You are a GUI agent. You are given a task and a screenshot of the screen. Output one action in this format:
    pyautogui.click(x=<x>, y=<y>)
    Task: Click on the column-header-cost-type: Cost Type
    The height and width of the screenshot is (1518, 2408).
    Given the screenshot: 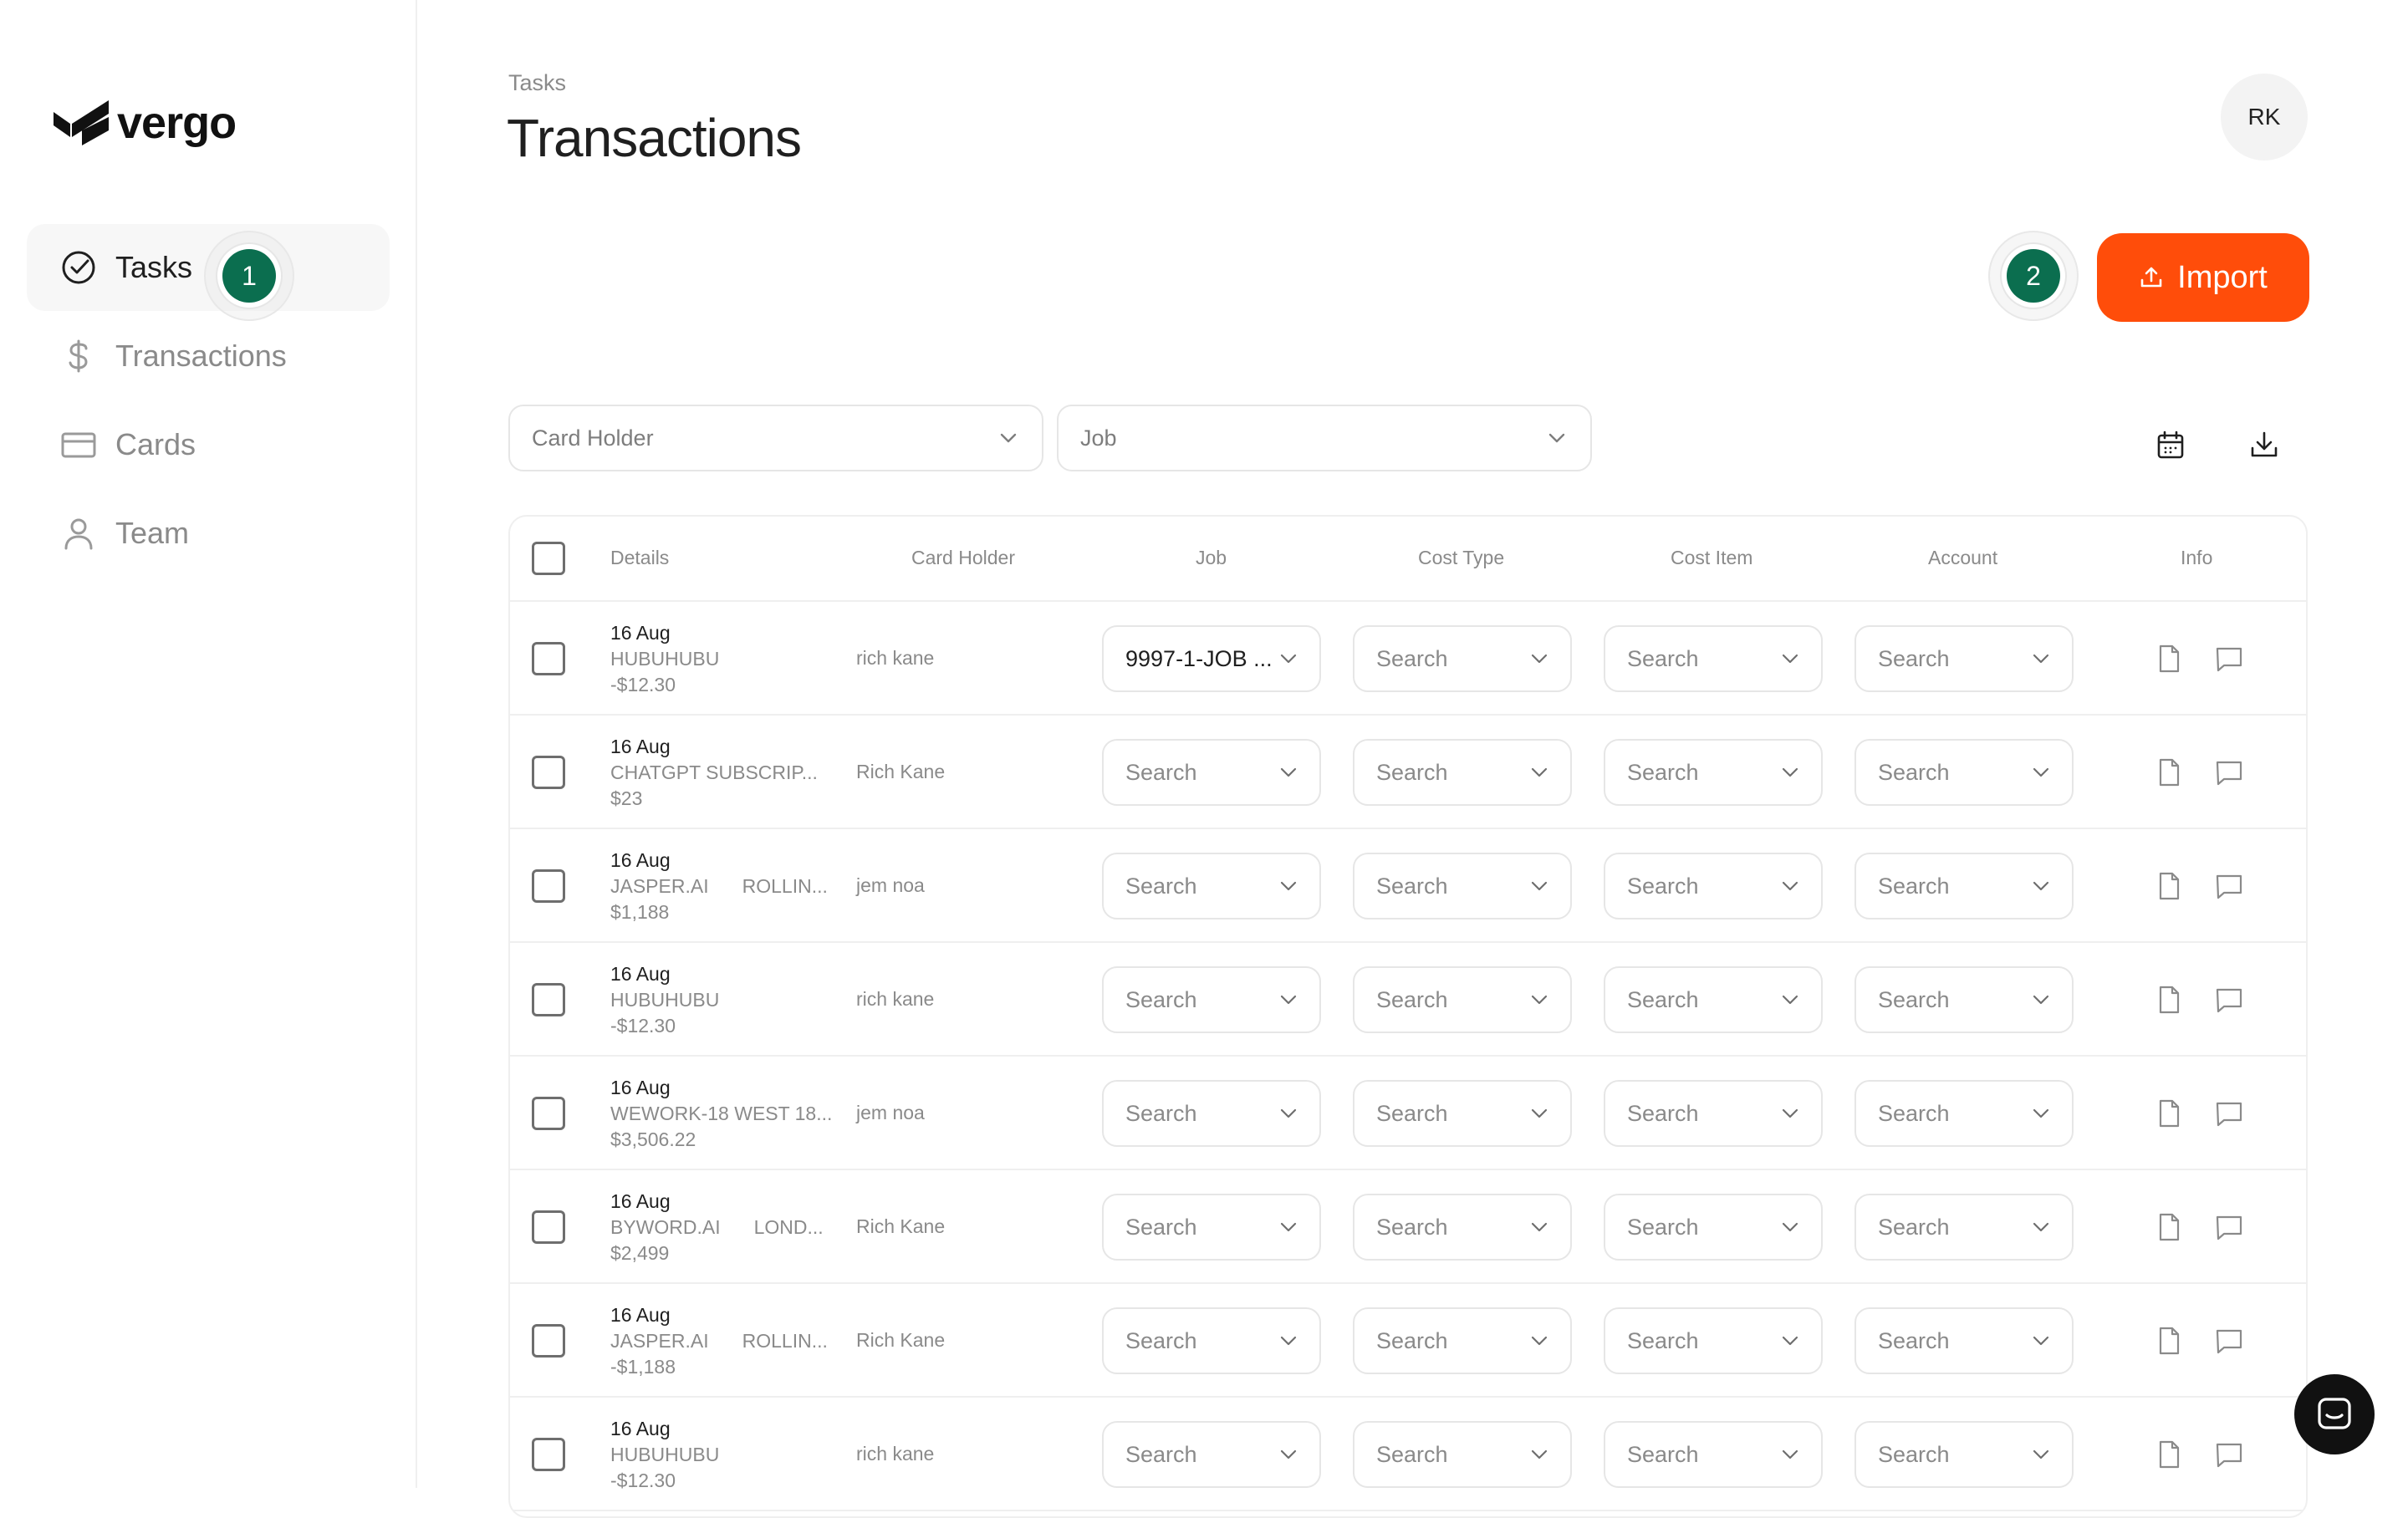 What is the action you would take?
    pyautogui.click(x=1461, y=558)
    